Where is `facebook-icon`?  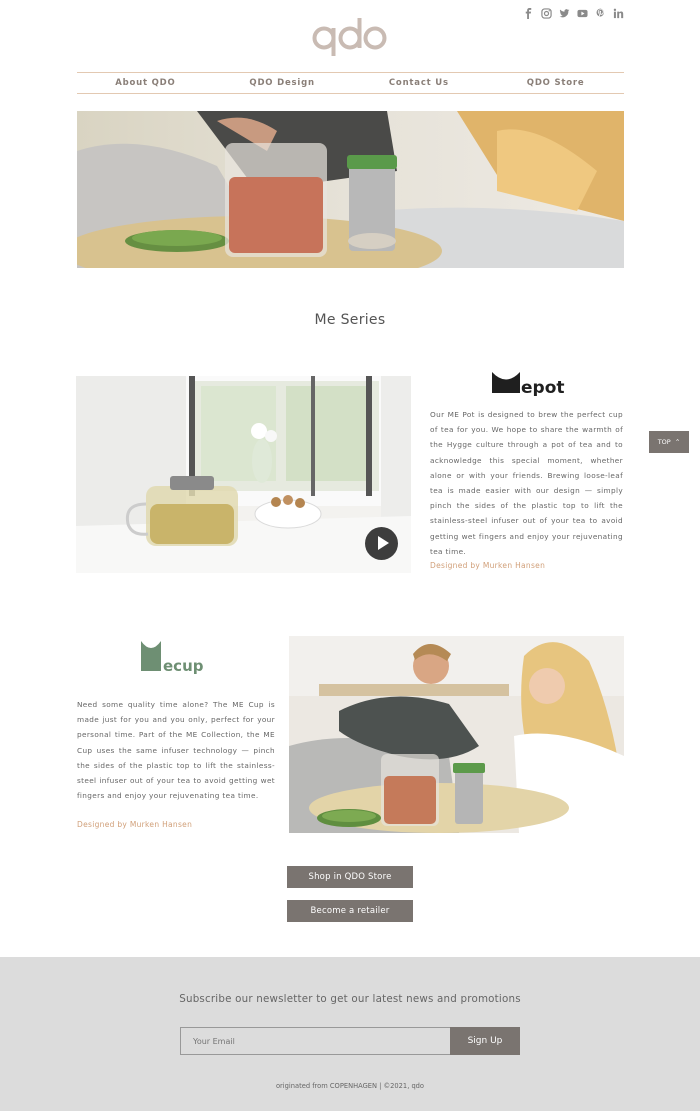
facebook-icon is located at coordinates (528, 13).